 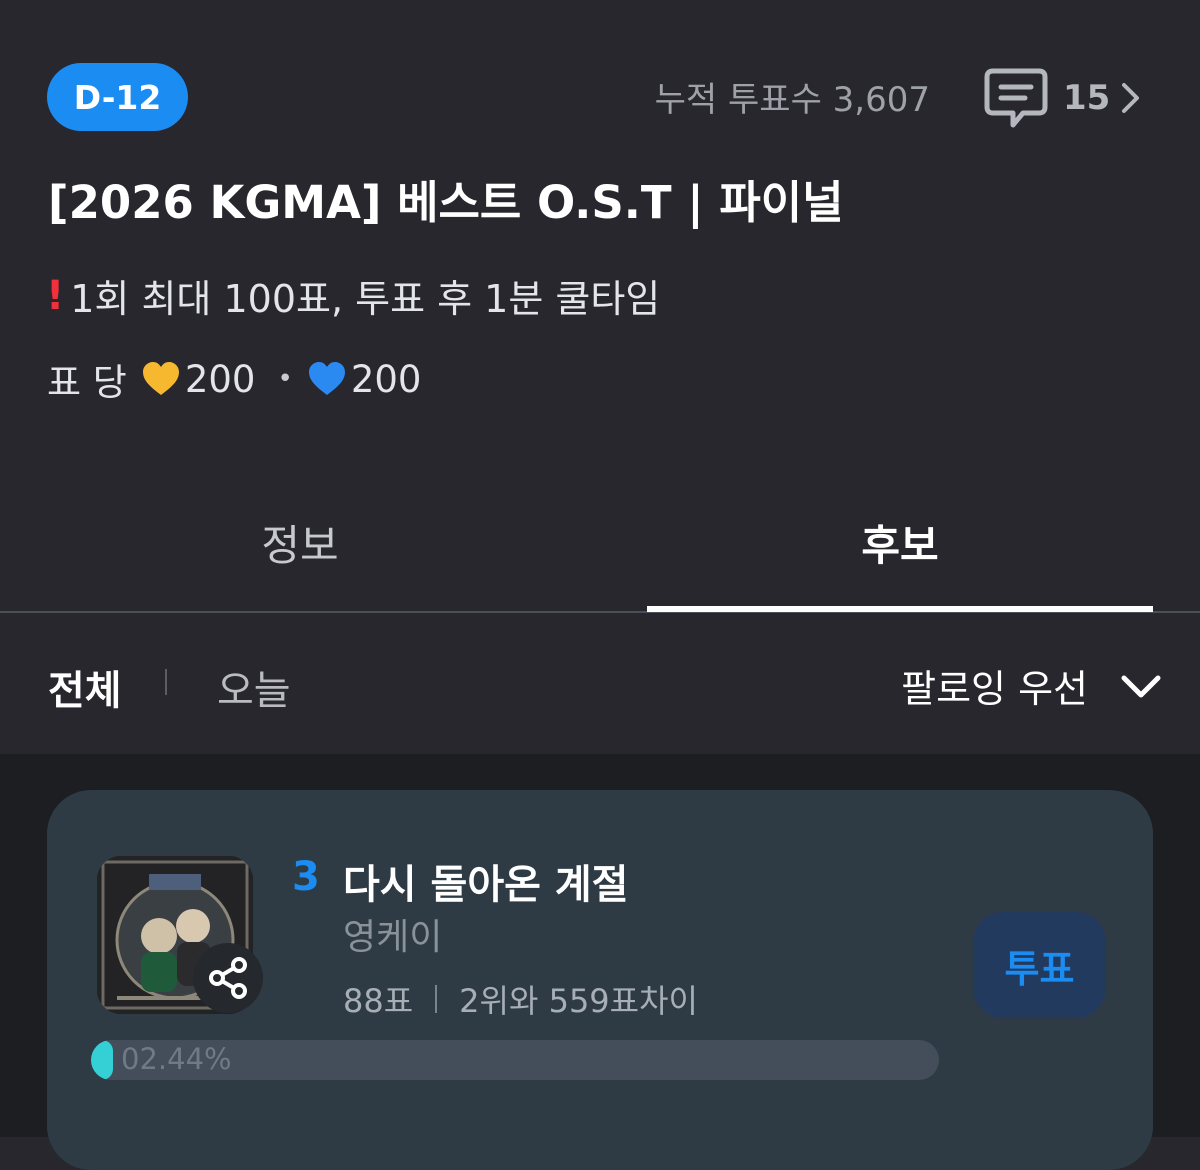 I want to click on notice-text: 1회 최대 100표, 투표 후 1분 쿨타임, so click(x=365, y=299).